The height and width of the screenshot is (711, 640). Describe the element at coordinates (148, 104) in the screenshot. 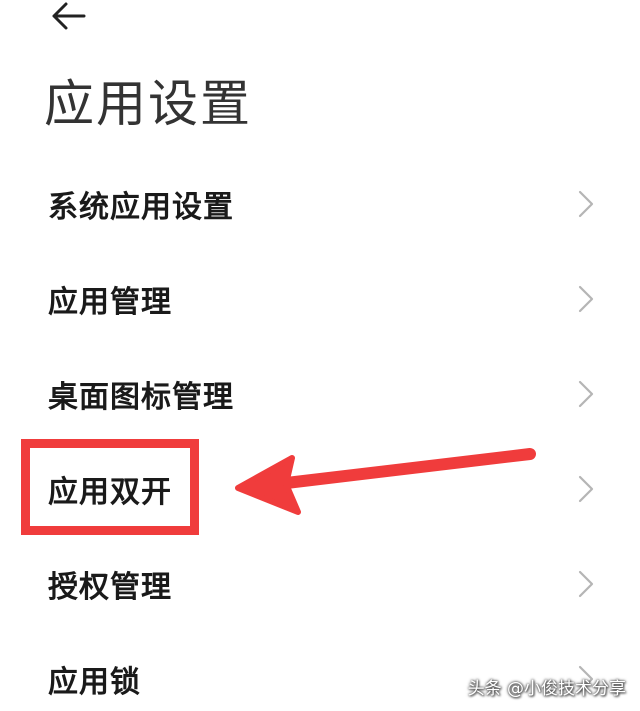

I see `page-title: 应用设置` at that location.